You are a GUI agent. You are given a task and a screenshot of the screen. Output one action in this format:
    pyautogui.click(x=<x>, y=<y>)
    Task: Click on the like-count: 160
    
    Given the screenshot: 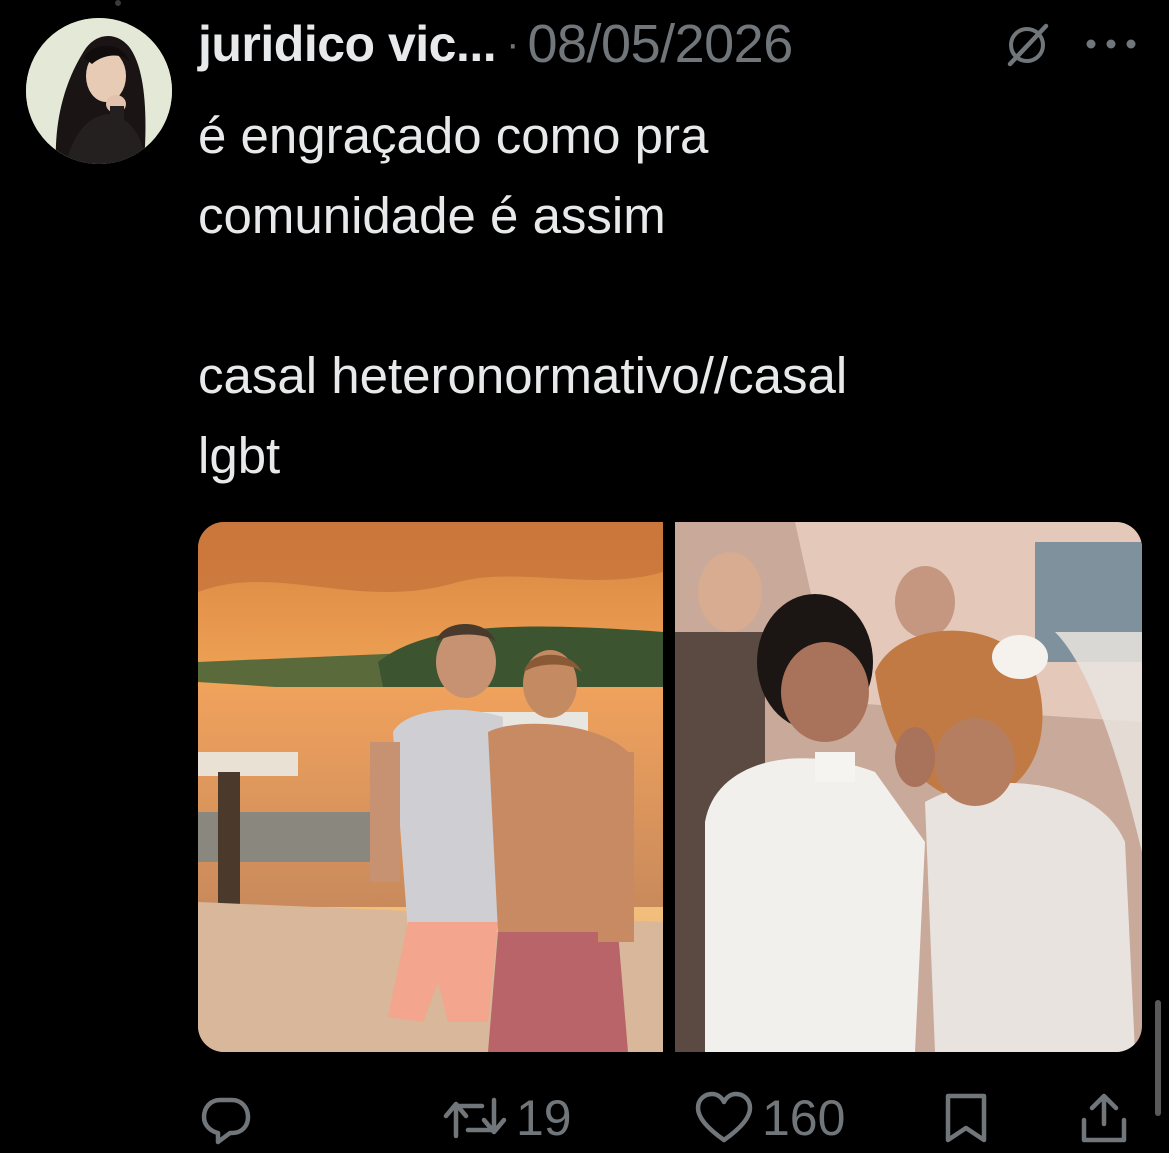 What is the action you would take?
    pyautogui.click(x=804, y=1118)
    